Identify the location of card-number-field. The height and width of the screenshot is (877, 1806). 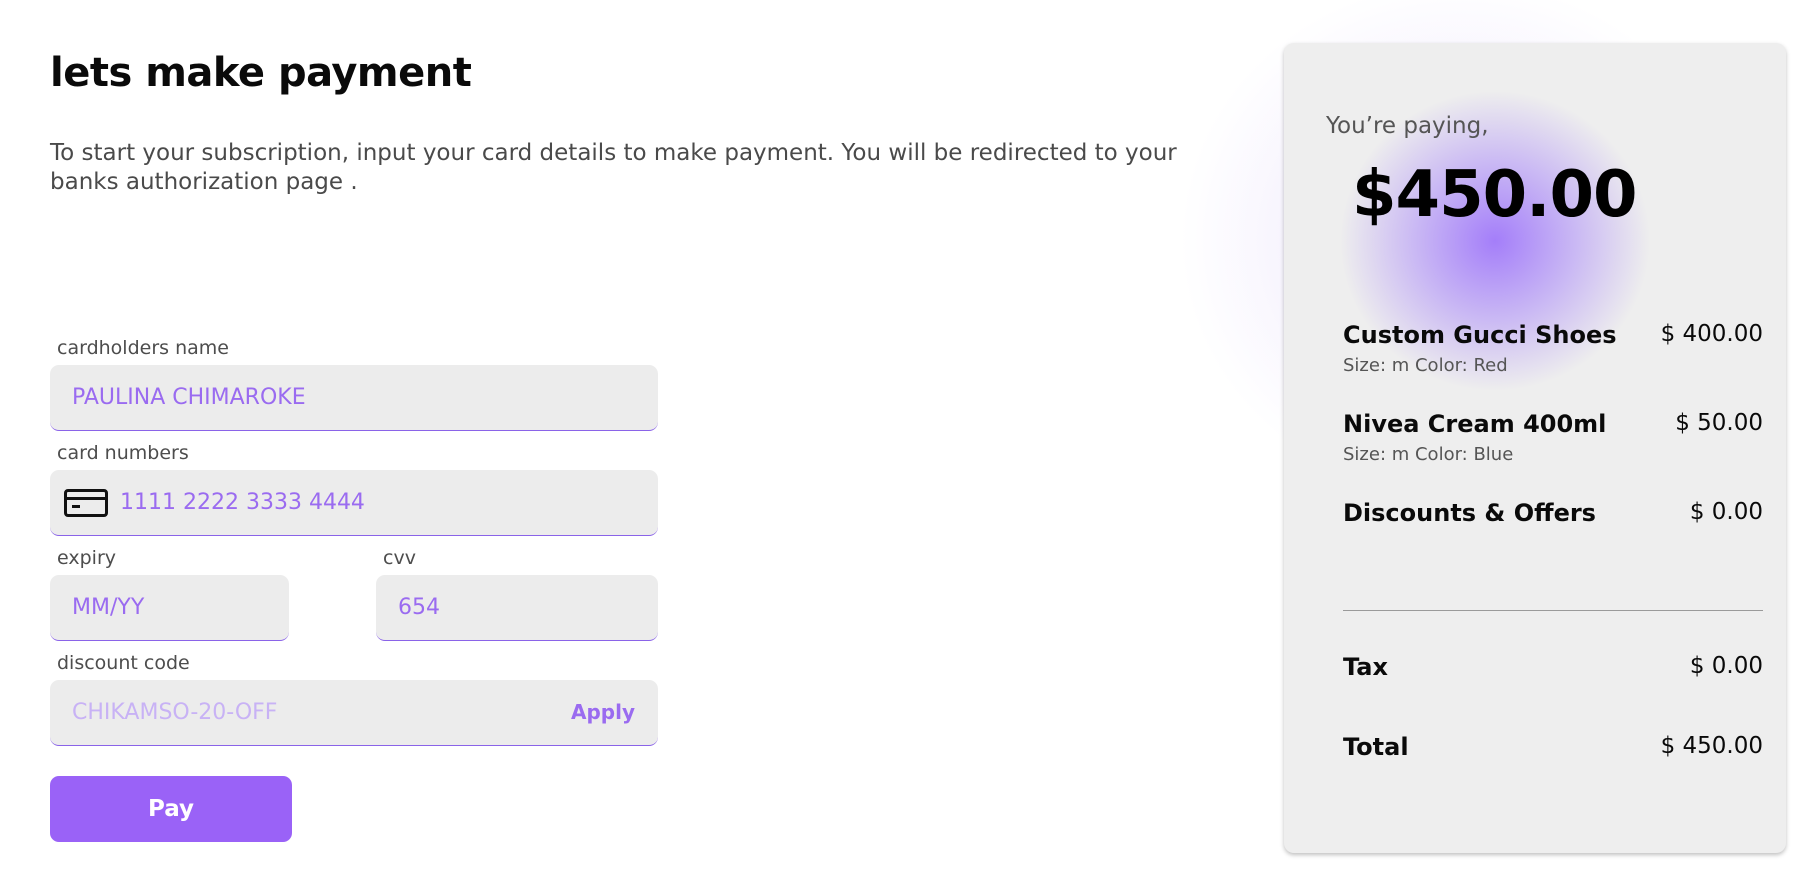
(354, 503).